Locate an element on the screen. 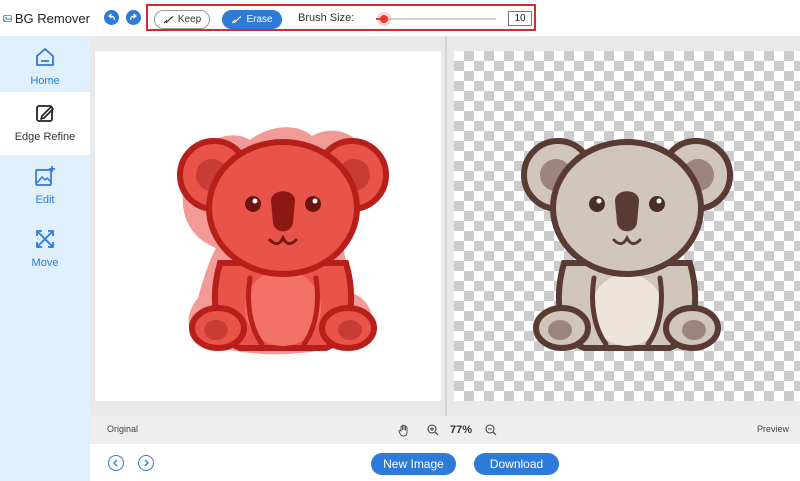  keep-button: Keep is located at coordinates (182, 19).